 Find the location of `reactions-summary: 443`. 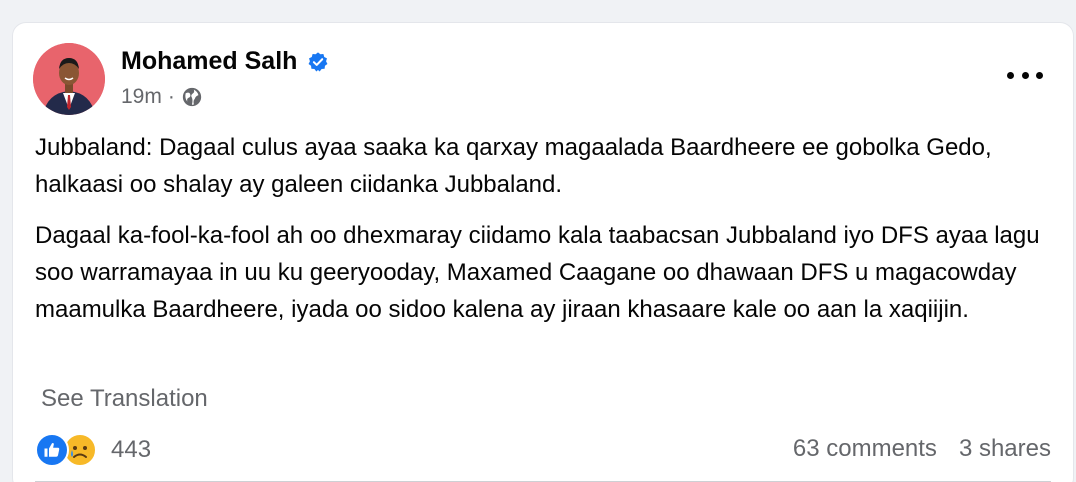

reactions-summary: 443 is located at coordinates (93, 450).